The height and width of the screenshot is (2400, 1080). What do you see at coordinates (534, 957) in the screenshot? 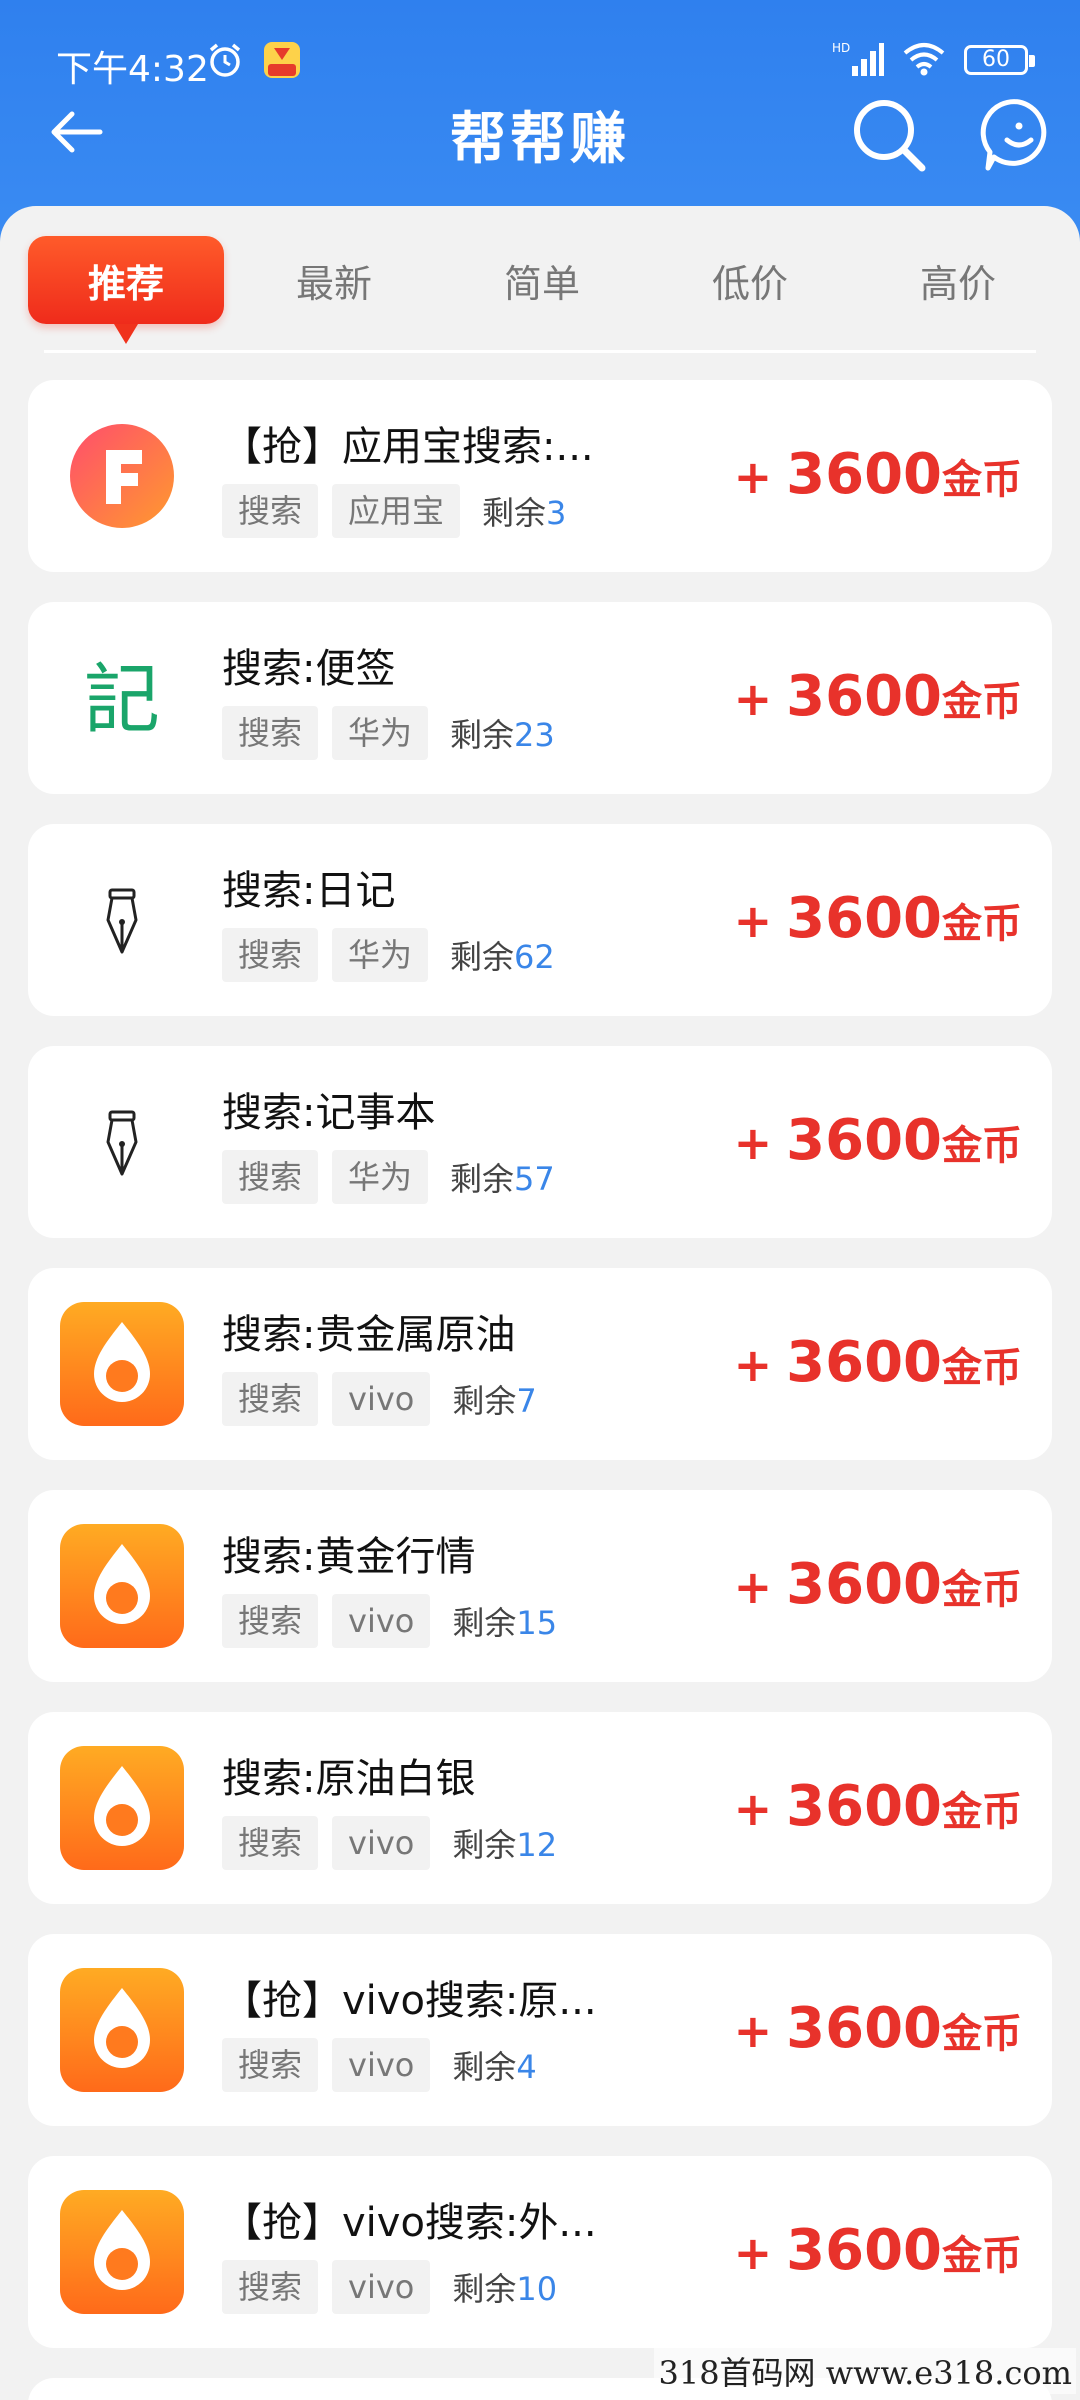
I see `remaining-number: 62` at bounding box center [534, 957].